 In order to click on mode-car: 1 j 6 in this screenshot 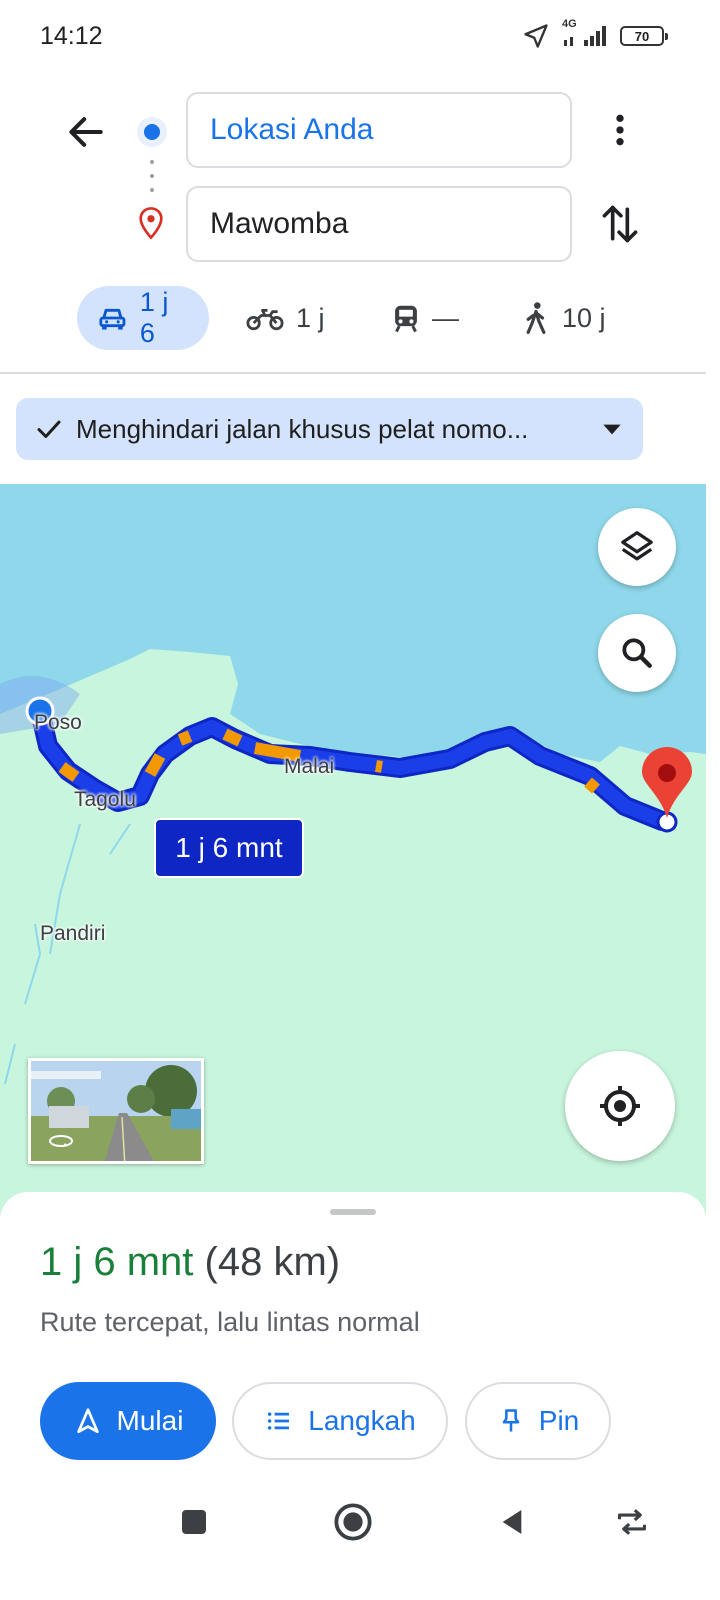, I will do `click(143, 318)`.